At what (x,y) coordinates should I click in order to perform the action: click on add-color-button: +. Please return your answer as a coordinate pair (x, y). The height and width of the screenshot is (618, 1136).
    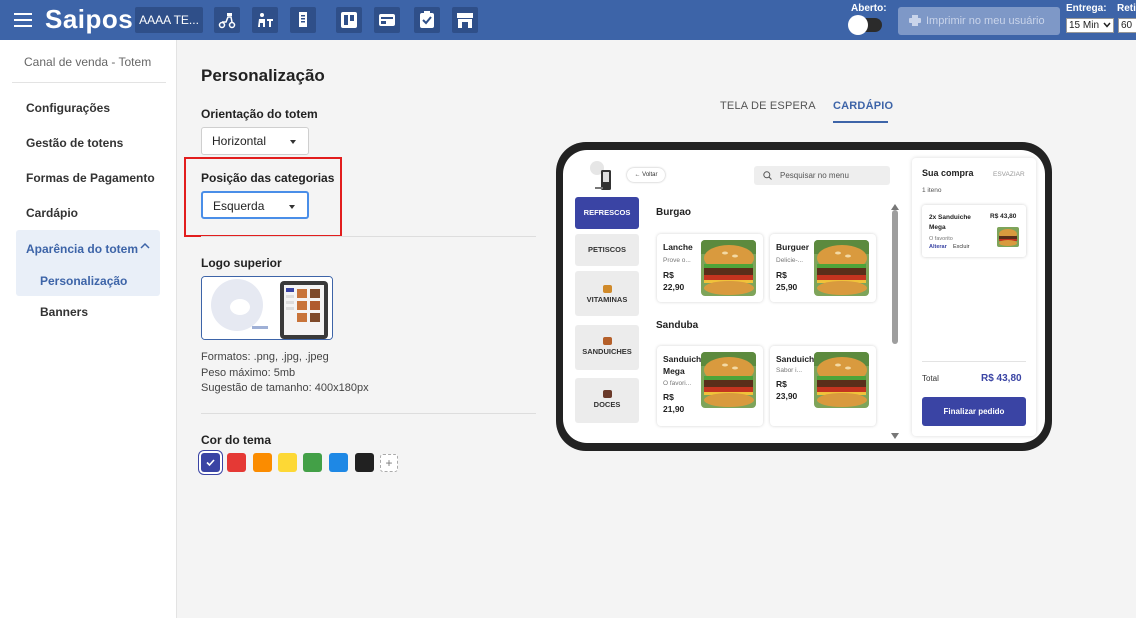
    Looking at the image, I should click on (389, 463).